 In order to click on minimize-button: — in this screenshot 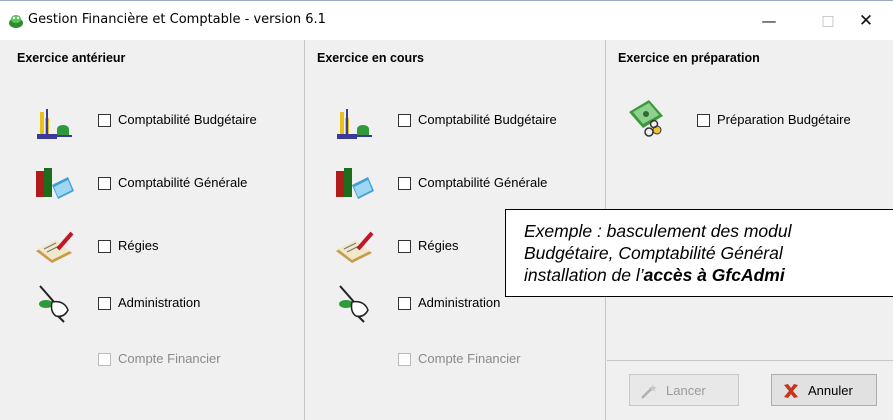, I will do `click(769, 21)`.